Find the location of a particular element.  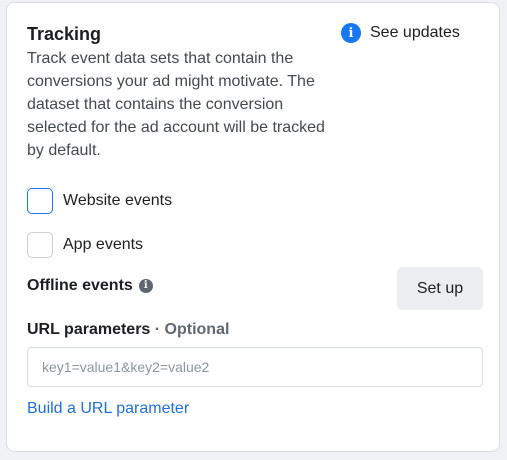

info-icon: i is located at coordinates (351, 33).